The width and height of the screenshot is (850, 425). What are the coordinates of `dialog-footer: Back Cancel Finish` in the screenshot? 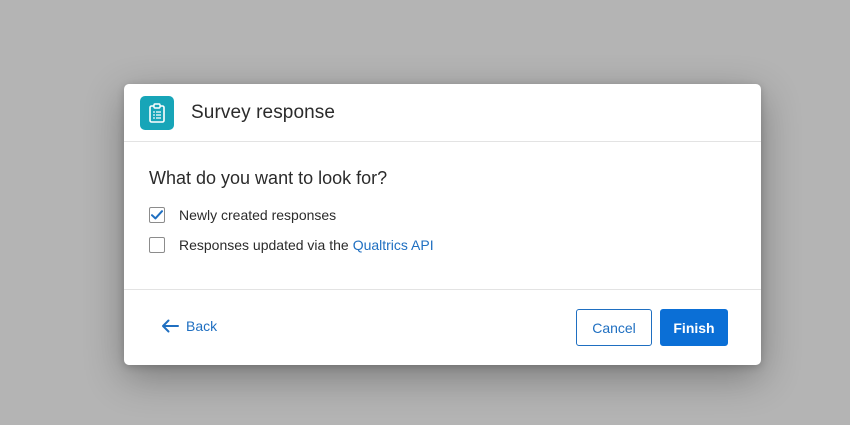 It's located at (442, 327).